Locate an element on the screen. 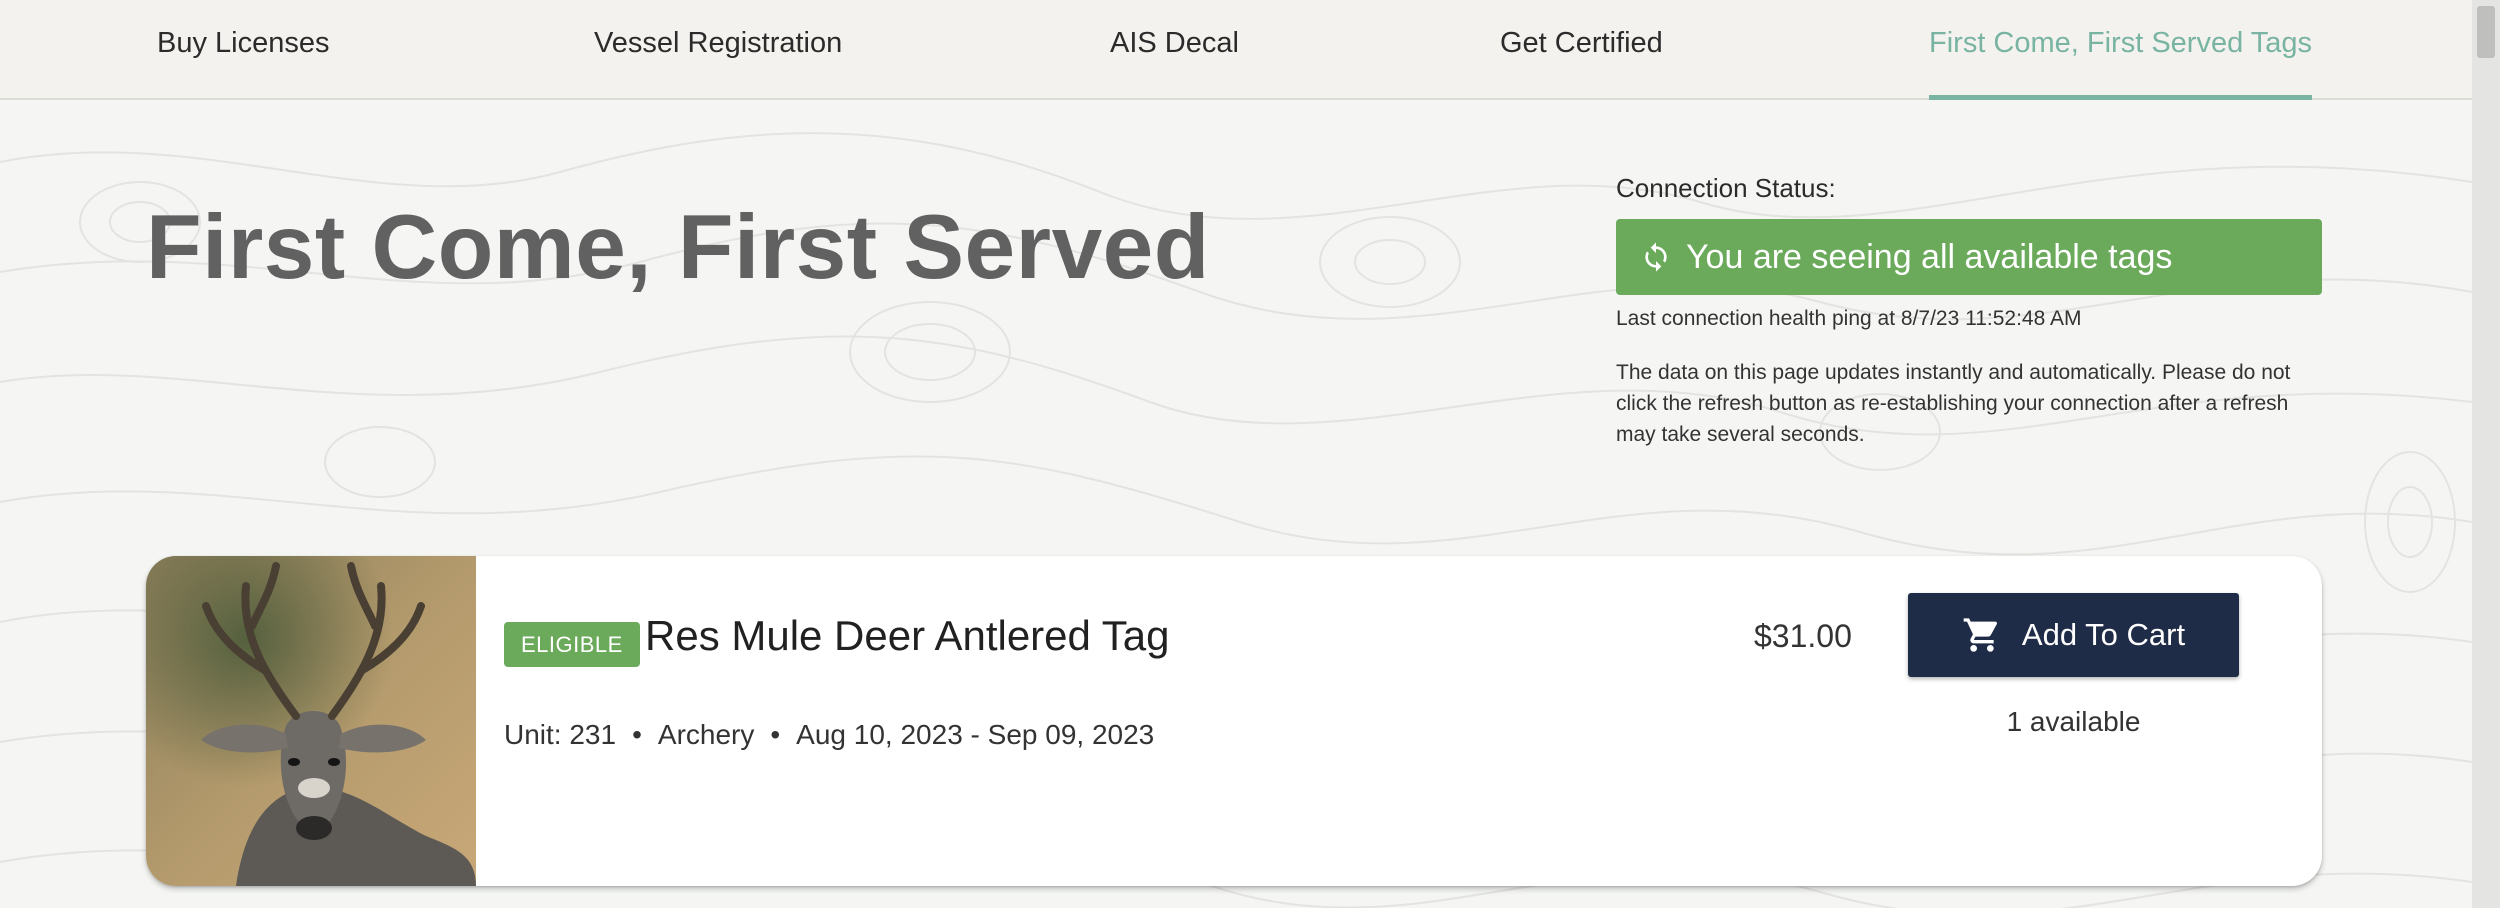 This screenshot has width=2500, height=908. eligible-badge: ELIGIBLE is located at coordinates (572, 644).